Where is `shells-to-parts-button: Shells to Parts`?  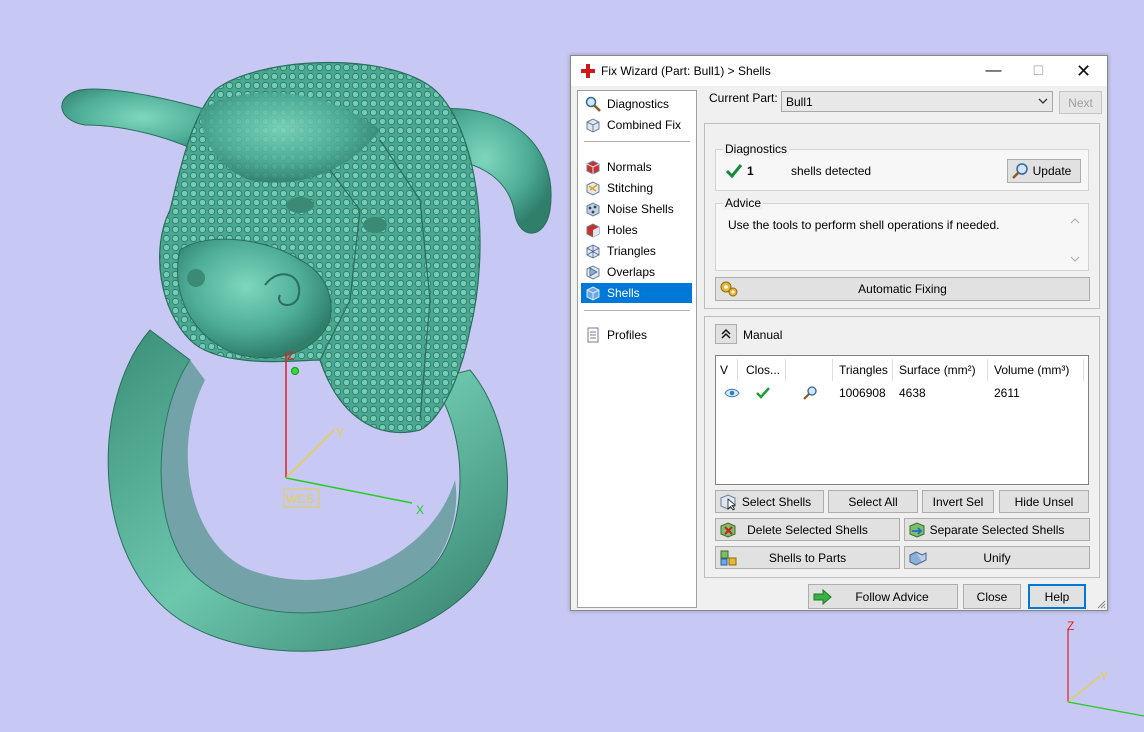 shells-to-parts-button: Shells to Parts is located at coordinates (807, 557).